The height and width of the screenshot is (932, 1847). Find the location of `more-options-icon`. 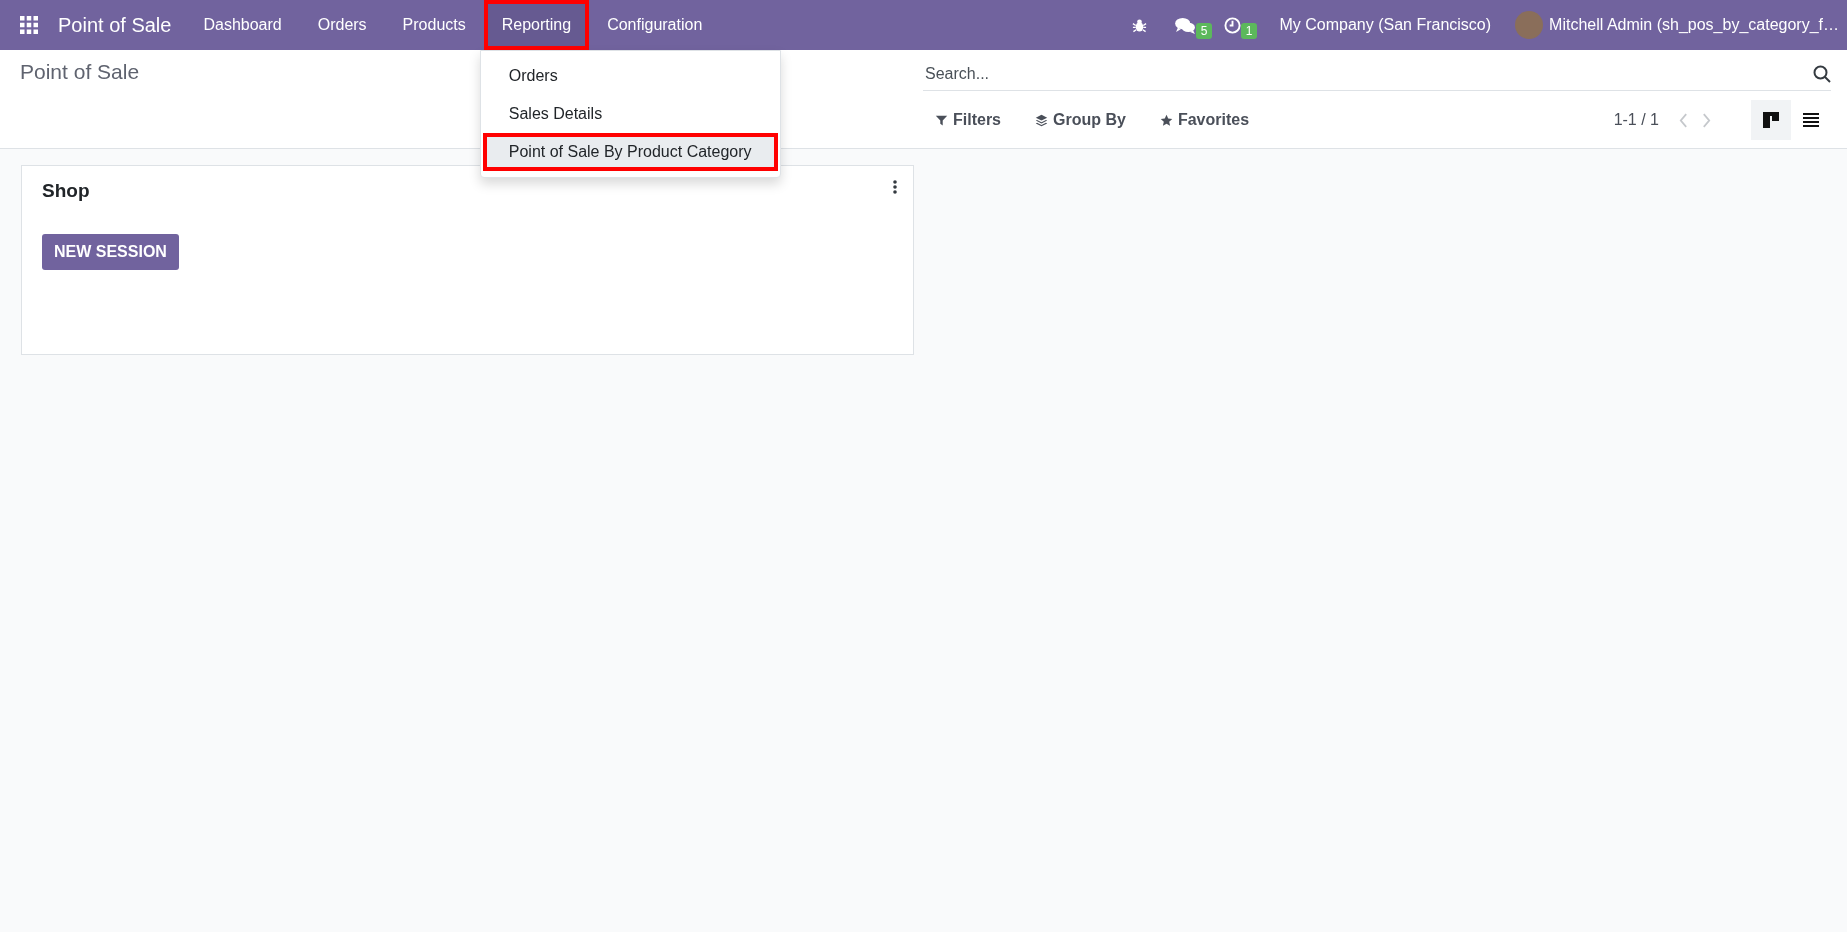

more-options-icon is located at coordinates (895, 187).